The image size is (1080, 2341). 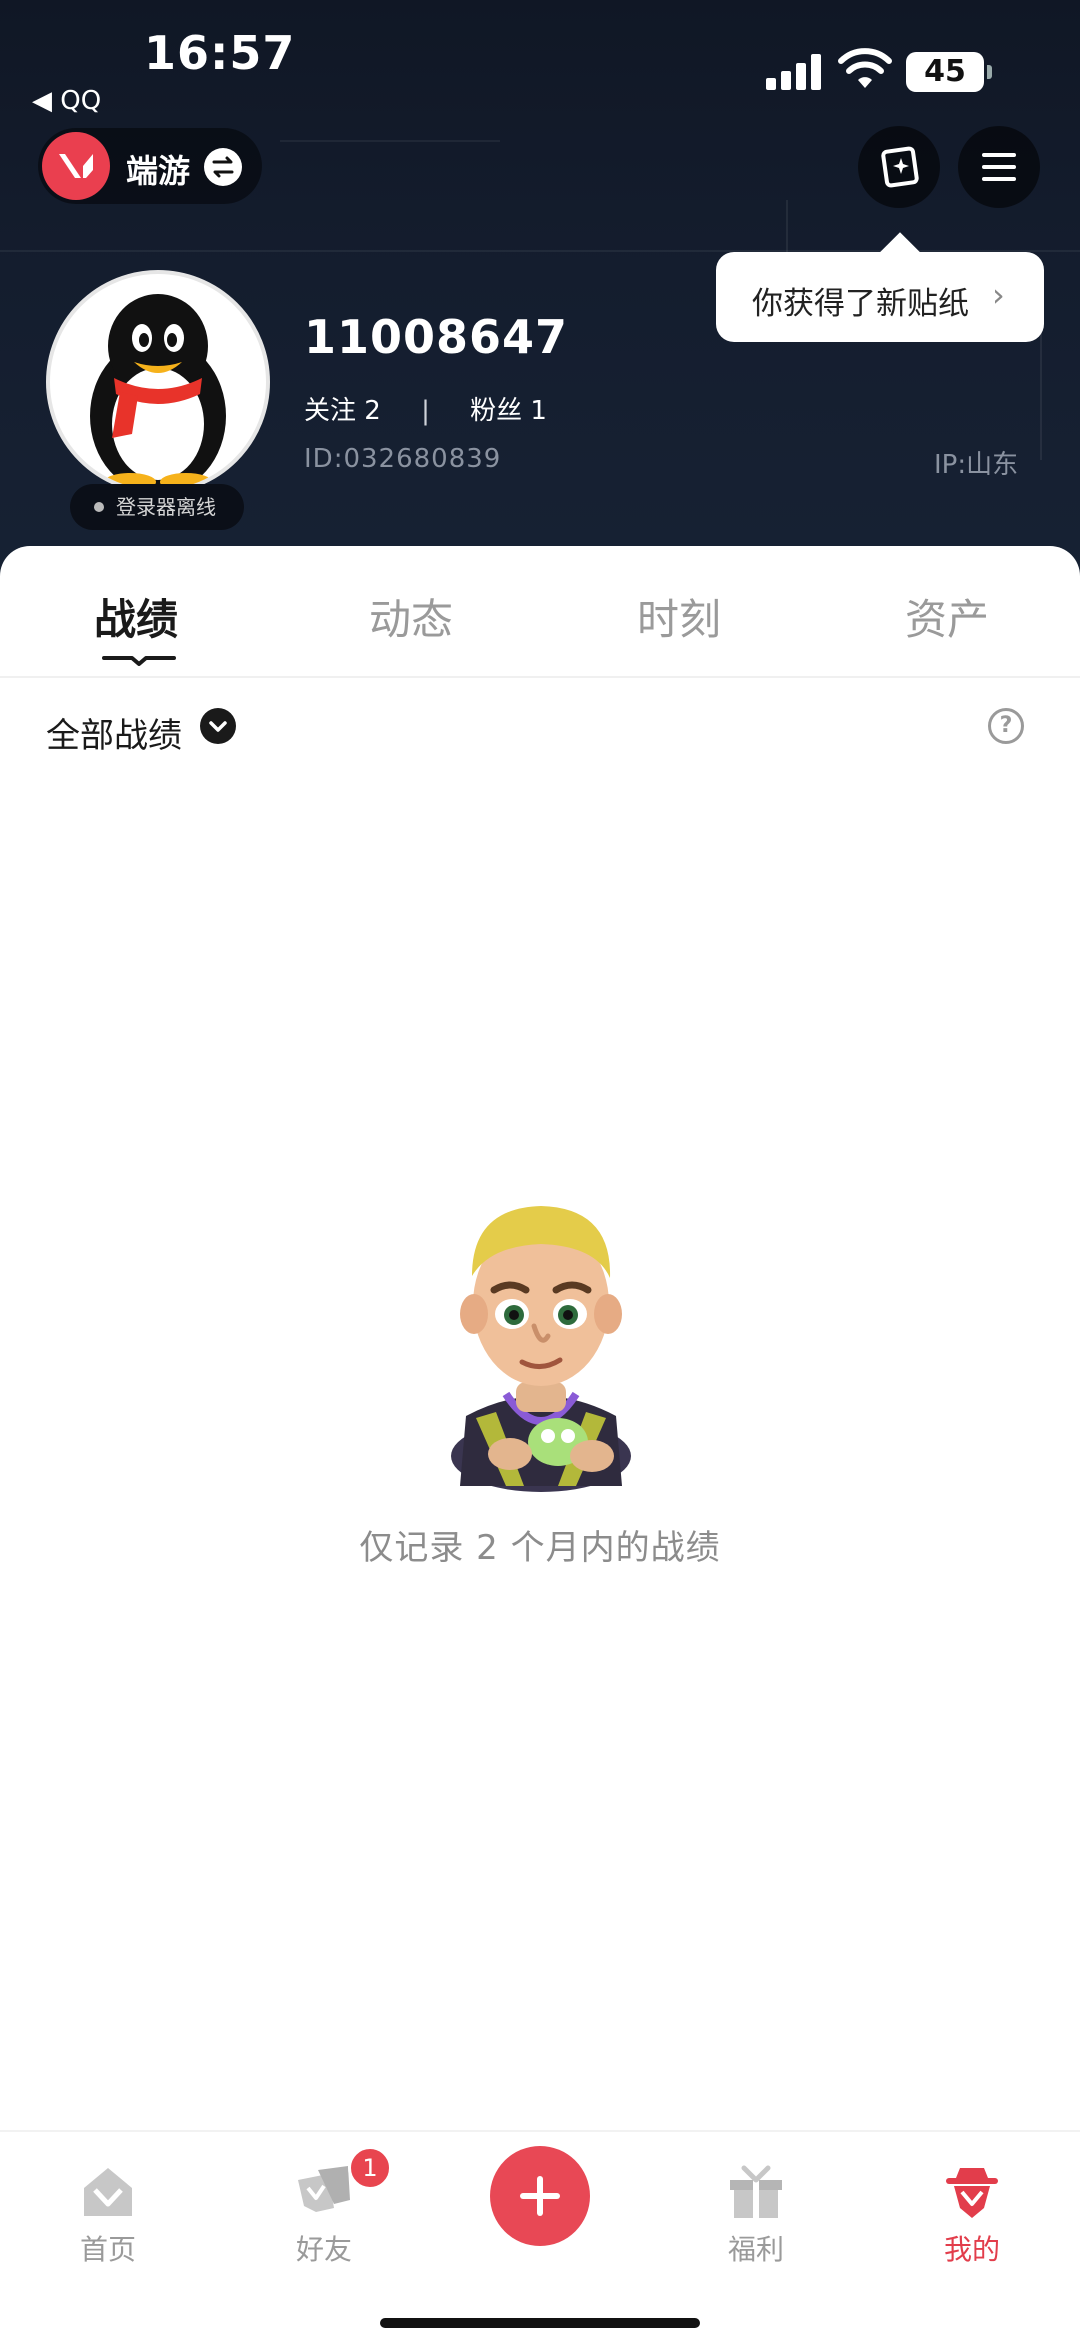 What do you see at coordinates (158, 171) in the screenshot?
I see `game-switch-label: 端游` at bounding box center [158, 171].